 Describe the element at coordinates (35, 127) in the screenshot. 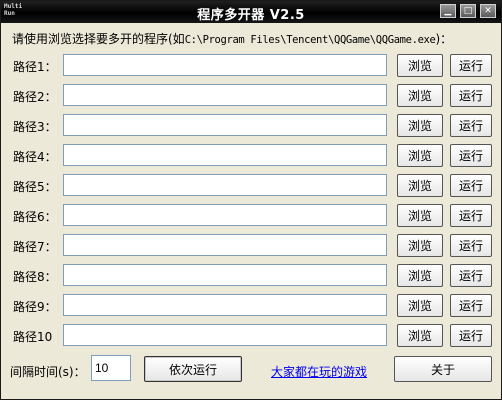

I see `path-label: 路径3：` at that location.